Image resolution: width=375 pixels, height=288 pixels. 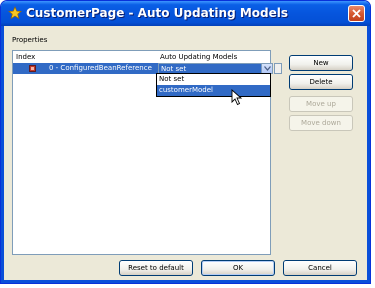 I want to click on dropdown-option-not-set: Not set, so click(x=213, y=79).